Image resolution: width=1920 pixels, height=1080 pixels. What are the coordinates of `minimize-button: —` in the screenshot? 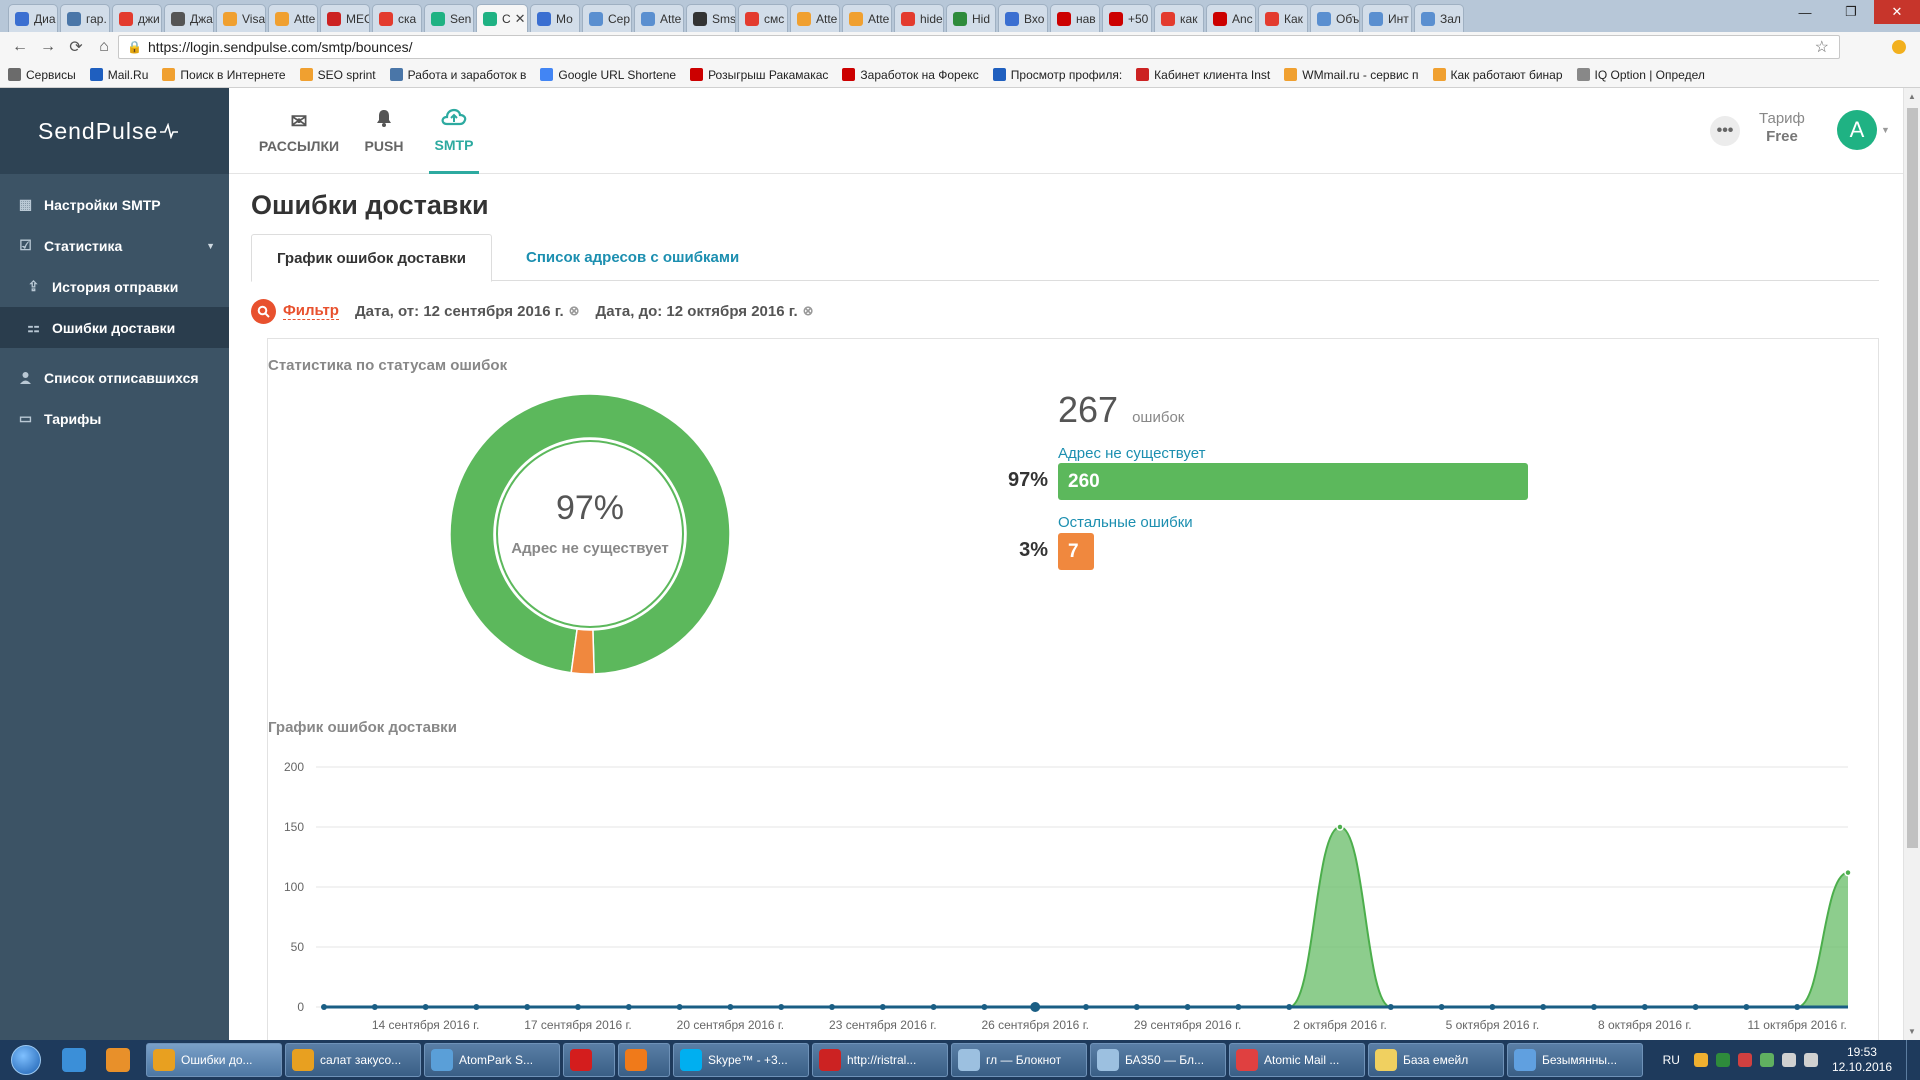 It's located at (1805, 12).